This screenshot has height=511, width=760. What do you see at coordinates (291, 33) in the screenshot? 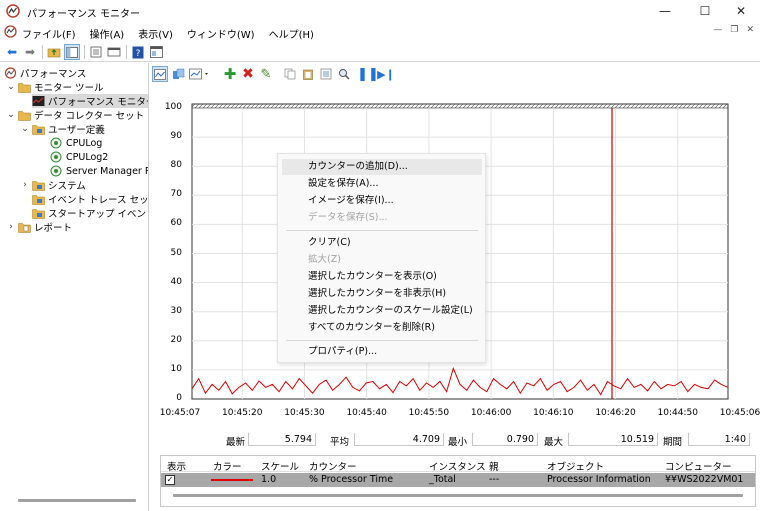
I see `menu-help: ヘルプ(H)` at bounding box center [291, 33].